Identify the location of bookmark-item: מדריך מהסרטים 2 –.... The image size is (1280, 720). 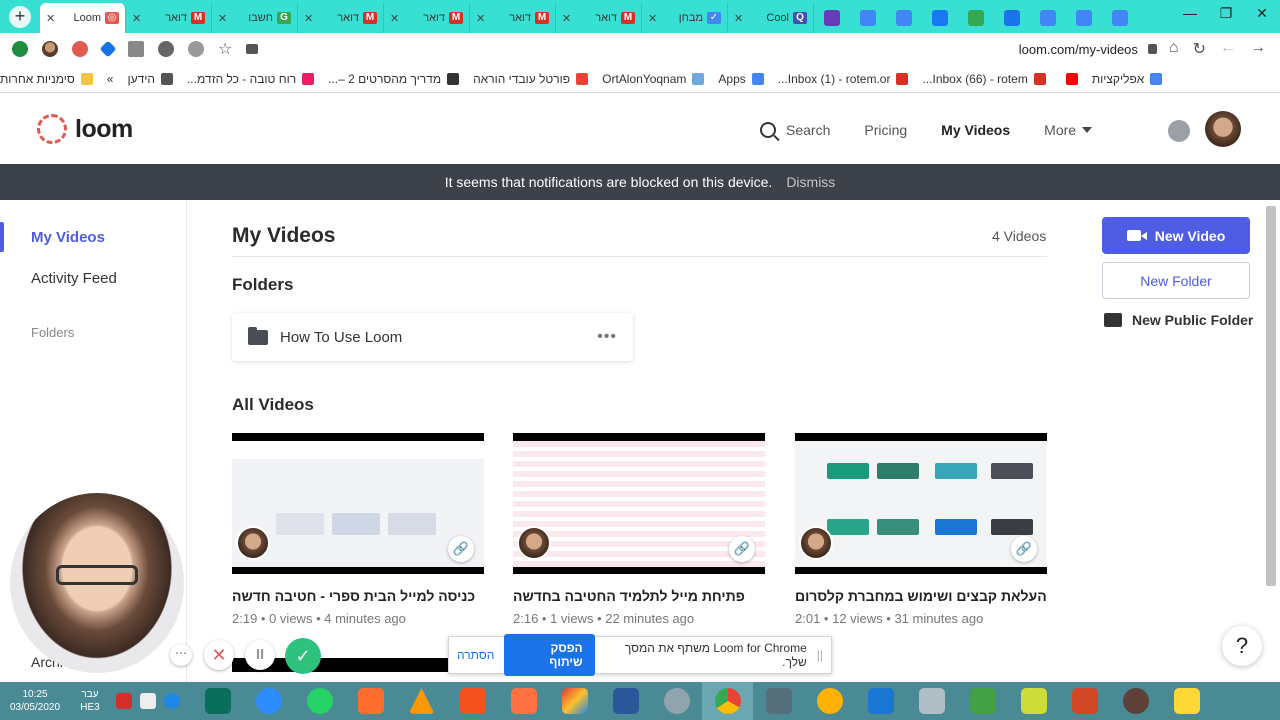
(394, 79).